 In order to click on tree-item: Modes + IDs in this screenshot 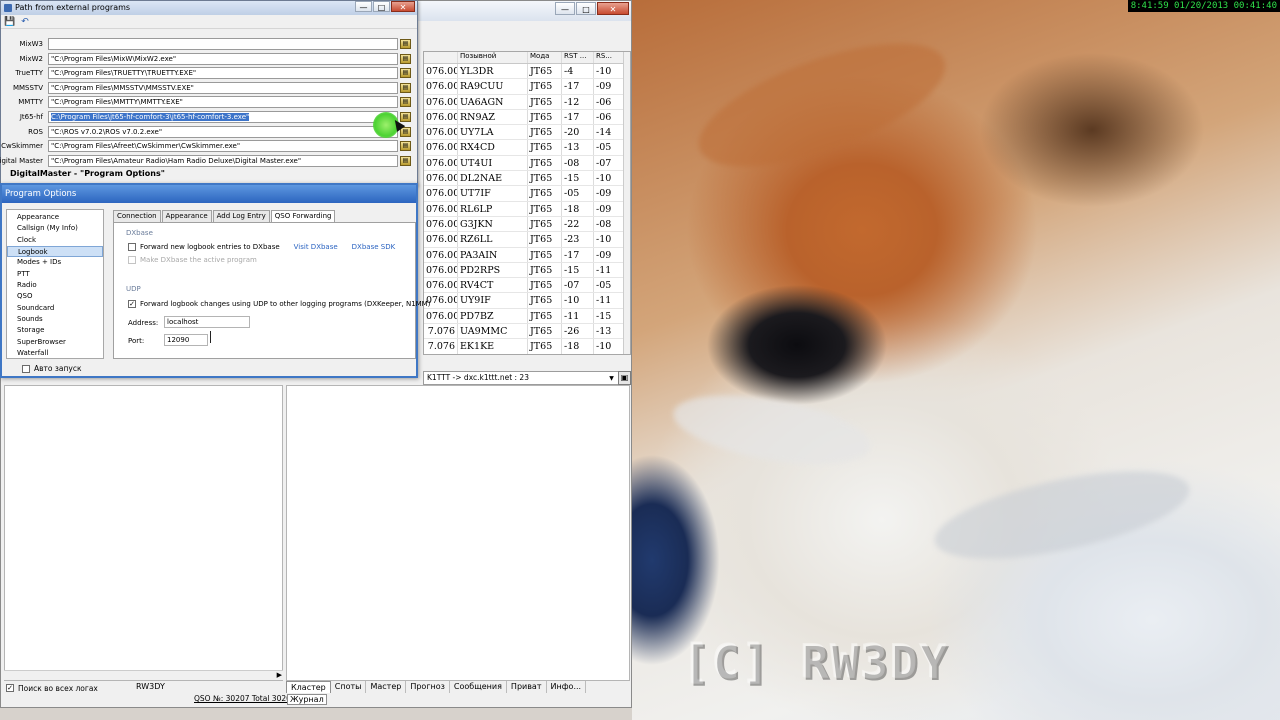, I will do `click(55, 262)`.